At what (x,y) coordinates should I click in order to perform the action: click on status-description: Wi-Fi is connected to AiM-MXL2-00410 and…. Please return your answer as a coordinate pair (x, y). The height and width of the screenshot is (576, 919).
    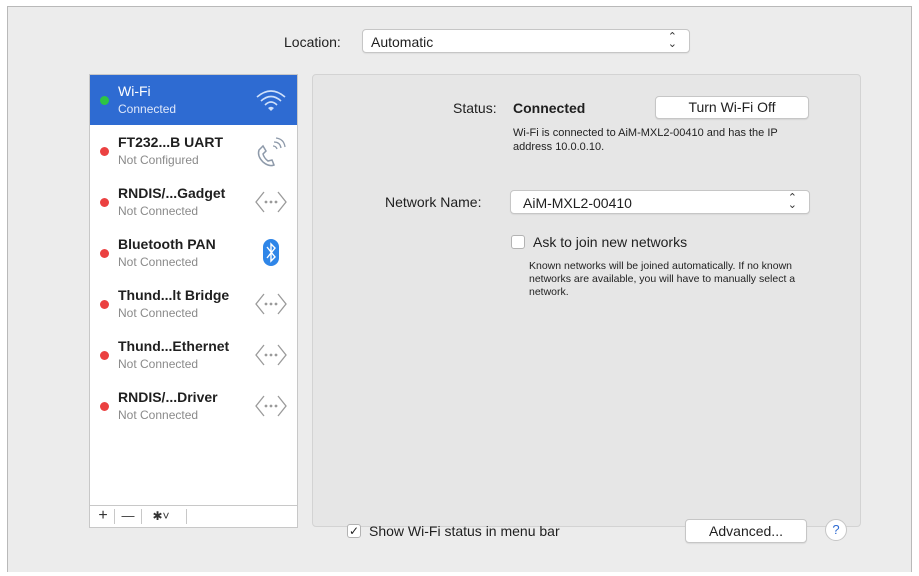
    Looking at the image, I should click on (645, 140).